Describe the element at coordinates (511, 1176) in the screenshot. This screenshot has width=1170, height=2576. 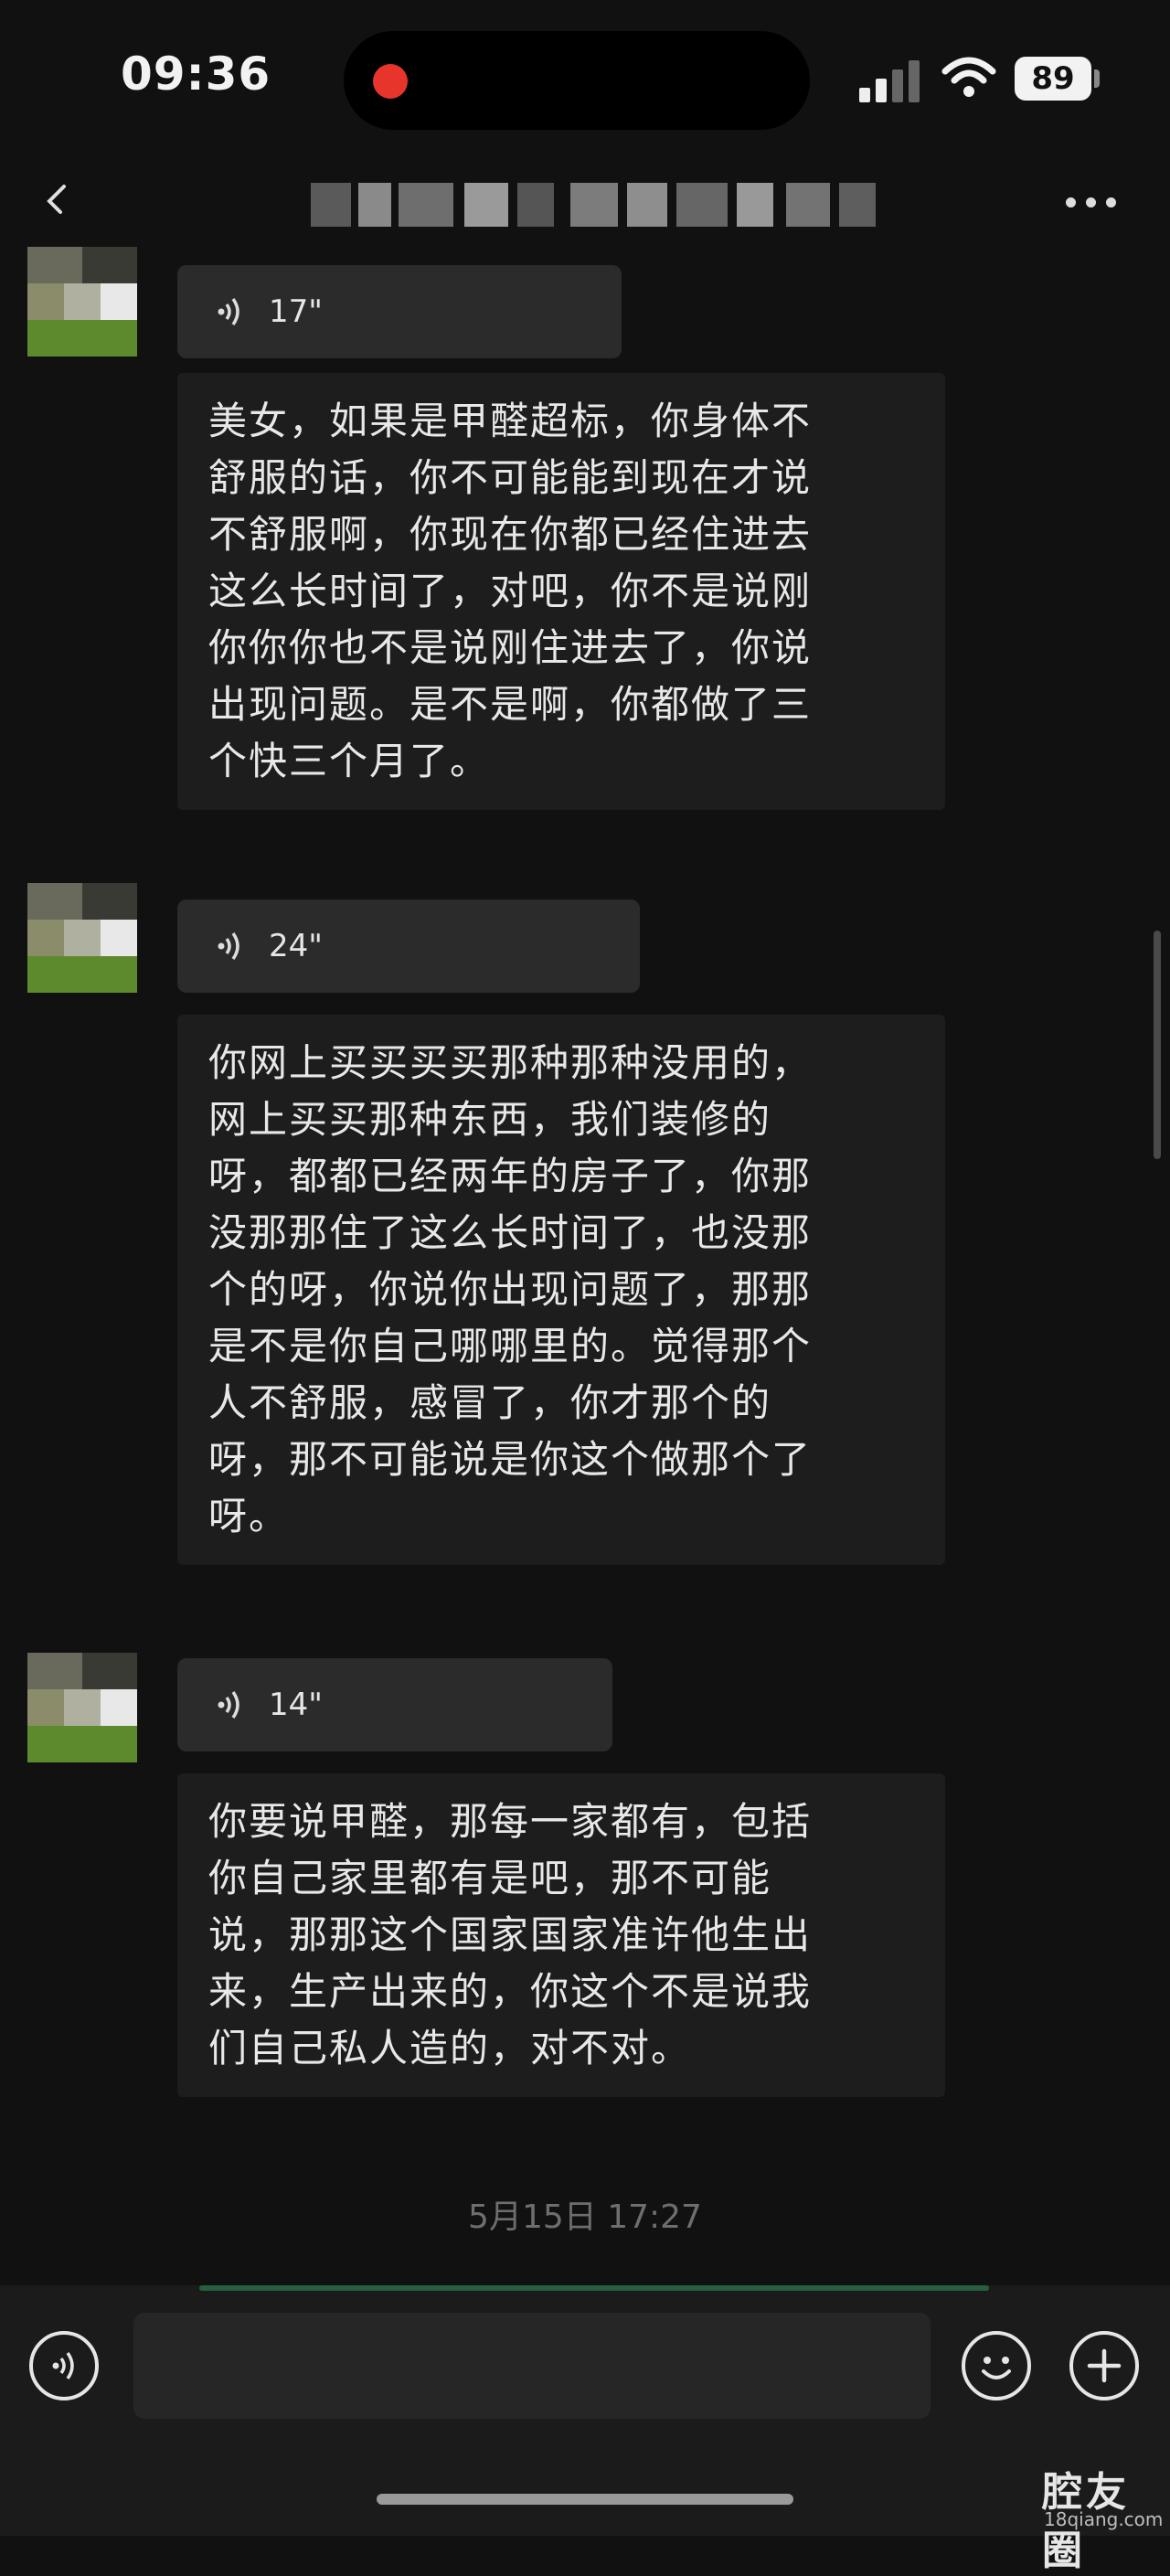
I see `transcript-line: 呀，都都已经两年的房子了，你那` at that location.